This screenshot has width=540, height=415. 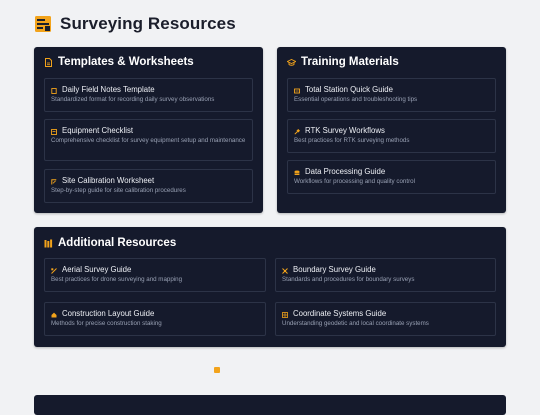 What do you see at coordinates (270, 405) in the screenshot?
I see `bottom-panel` at bounding box center [270, 405].